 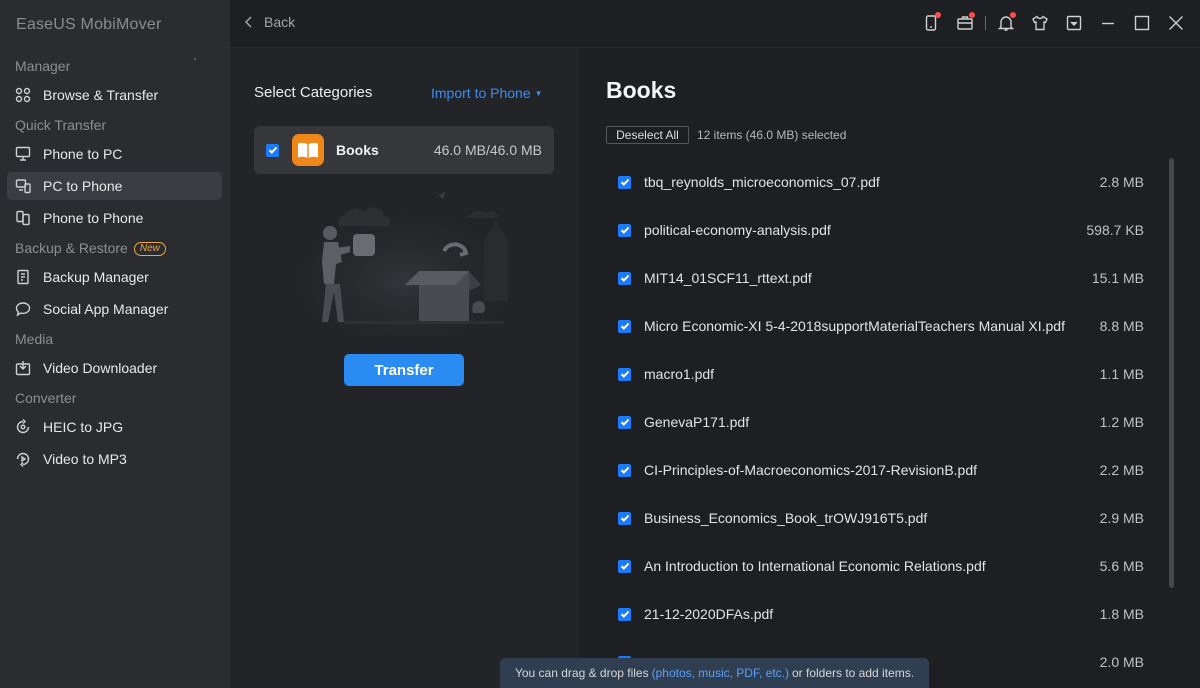 What do you see at coordinates (875, 422) in the screenshot?
I see `file-row: GenevaP171.pdf 1.2 MB` at bounding box center [875, 422].